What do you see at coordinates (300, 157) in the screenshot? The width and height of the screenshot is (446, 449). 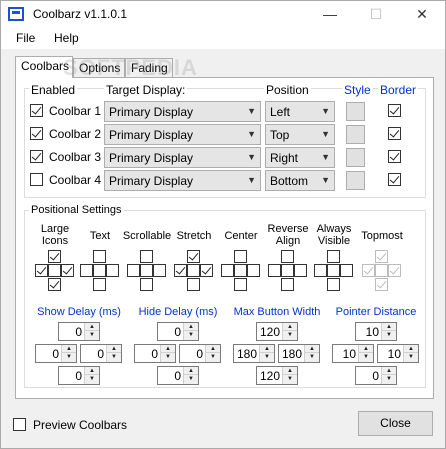 I see `position-select: Right ▼` at bounding box center [300, 157].